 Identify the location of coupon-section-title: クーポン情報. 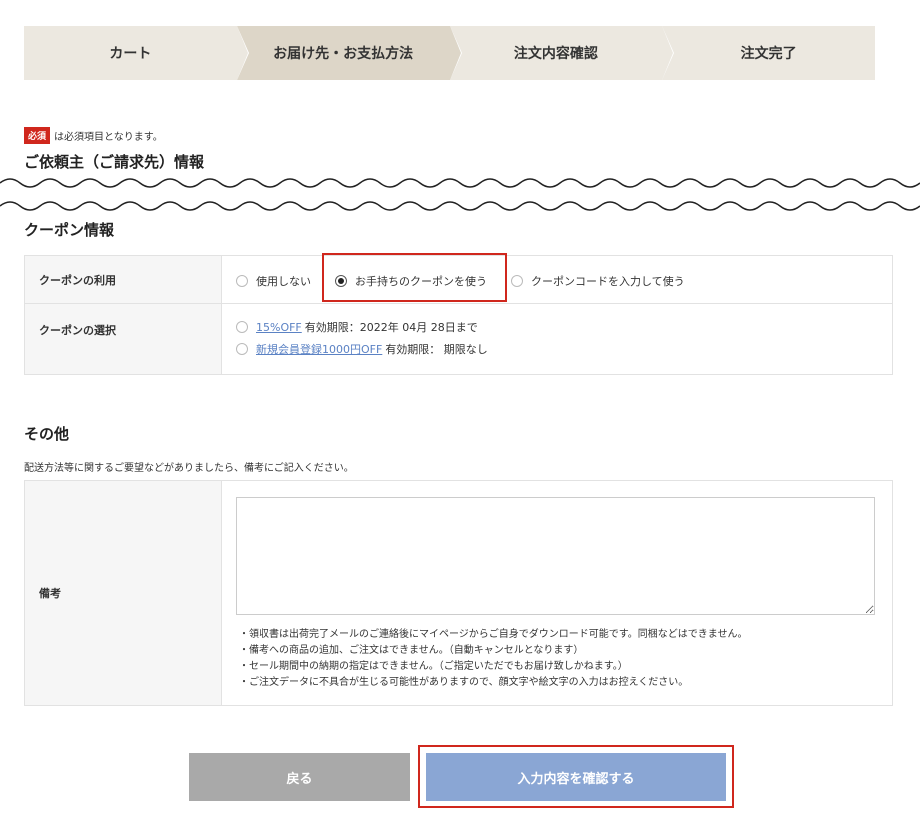
(69, 230).